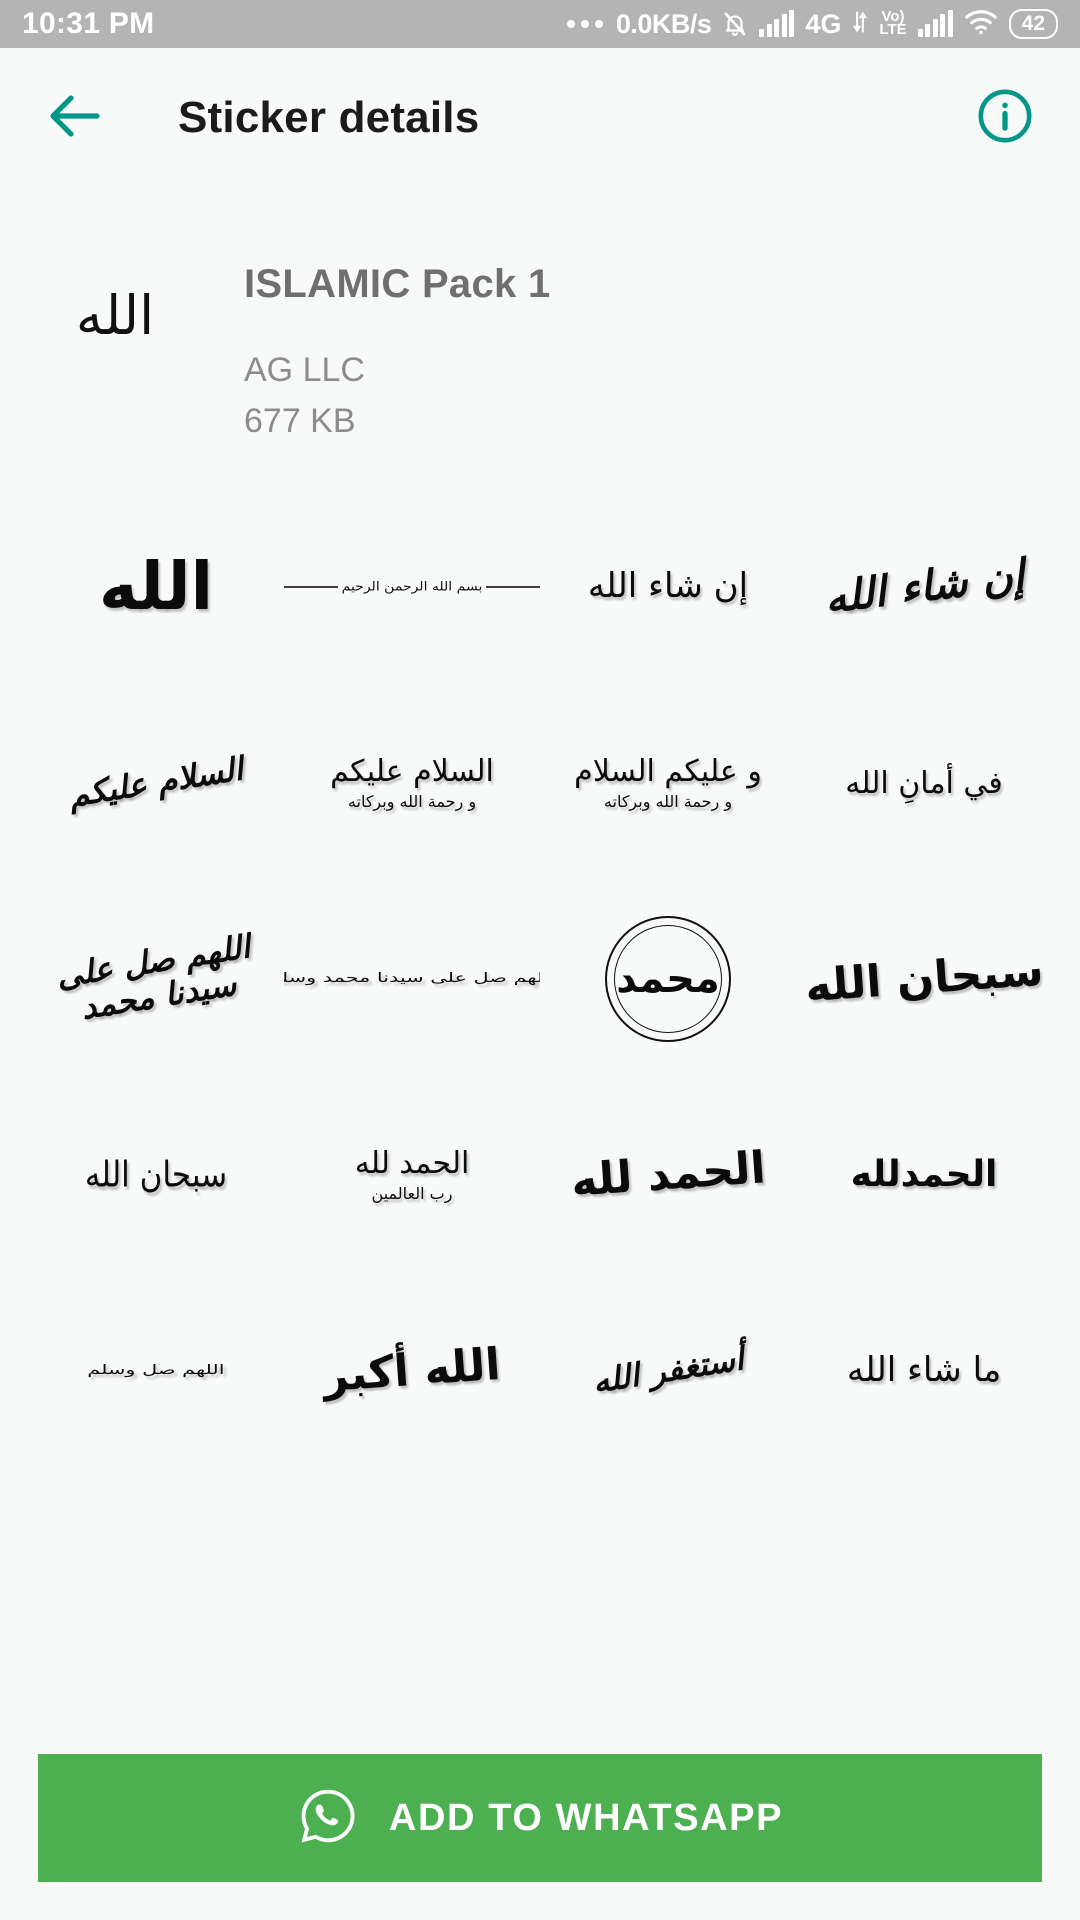 The height and width of the screenshot is (1920, 1080). I want to click on sticker-text: الله, so click(156, 586).